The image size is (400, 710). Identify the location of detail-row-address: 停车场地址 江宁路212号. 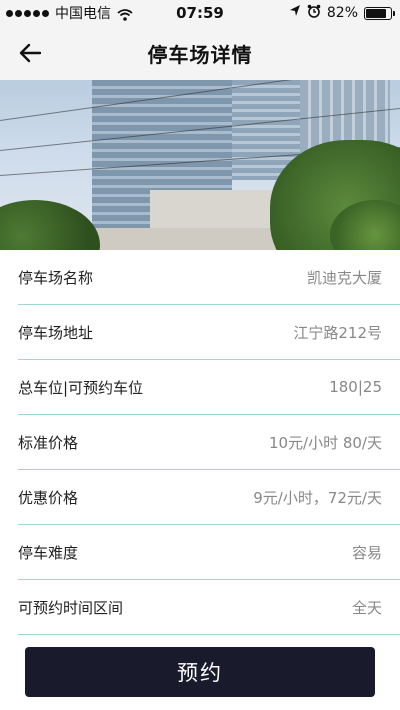
(209, 332).